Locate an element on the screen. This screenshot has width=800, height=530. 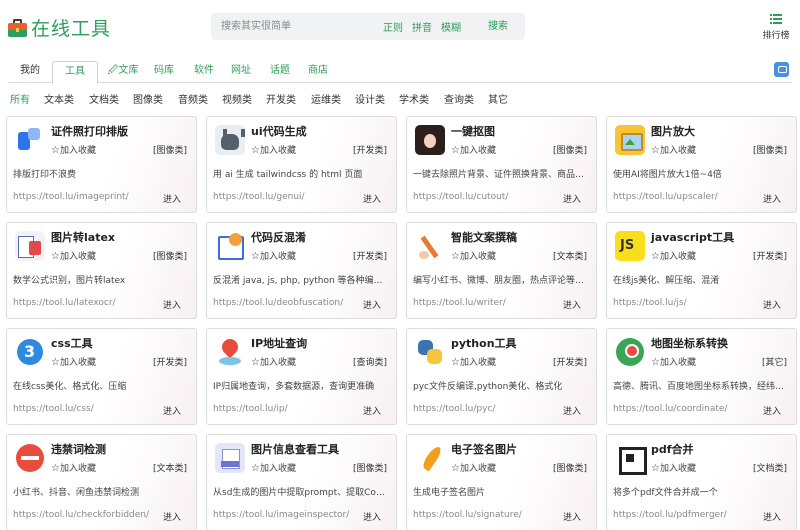
chat-icon is located at coordinates (781, 69).